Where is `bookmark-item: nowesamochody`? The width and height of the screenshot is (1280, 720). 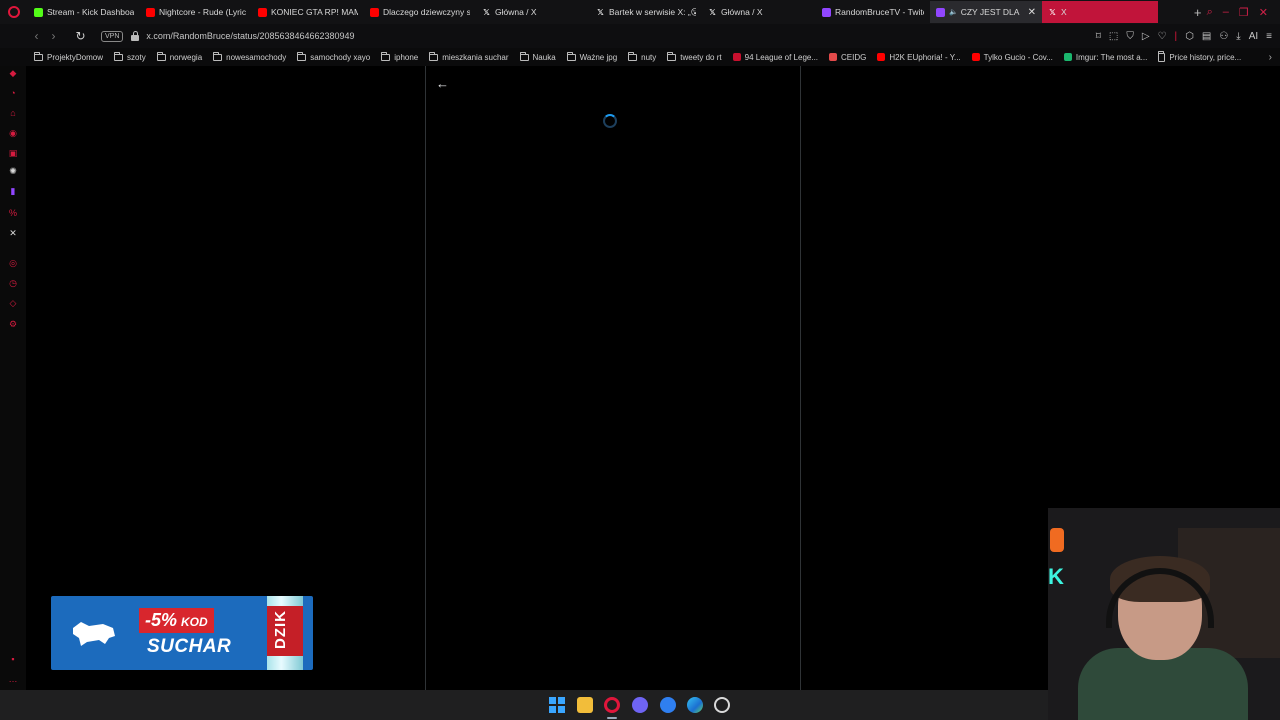
bookmark-item: nowesamochody is located at coordinates (250, 56).